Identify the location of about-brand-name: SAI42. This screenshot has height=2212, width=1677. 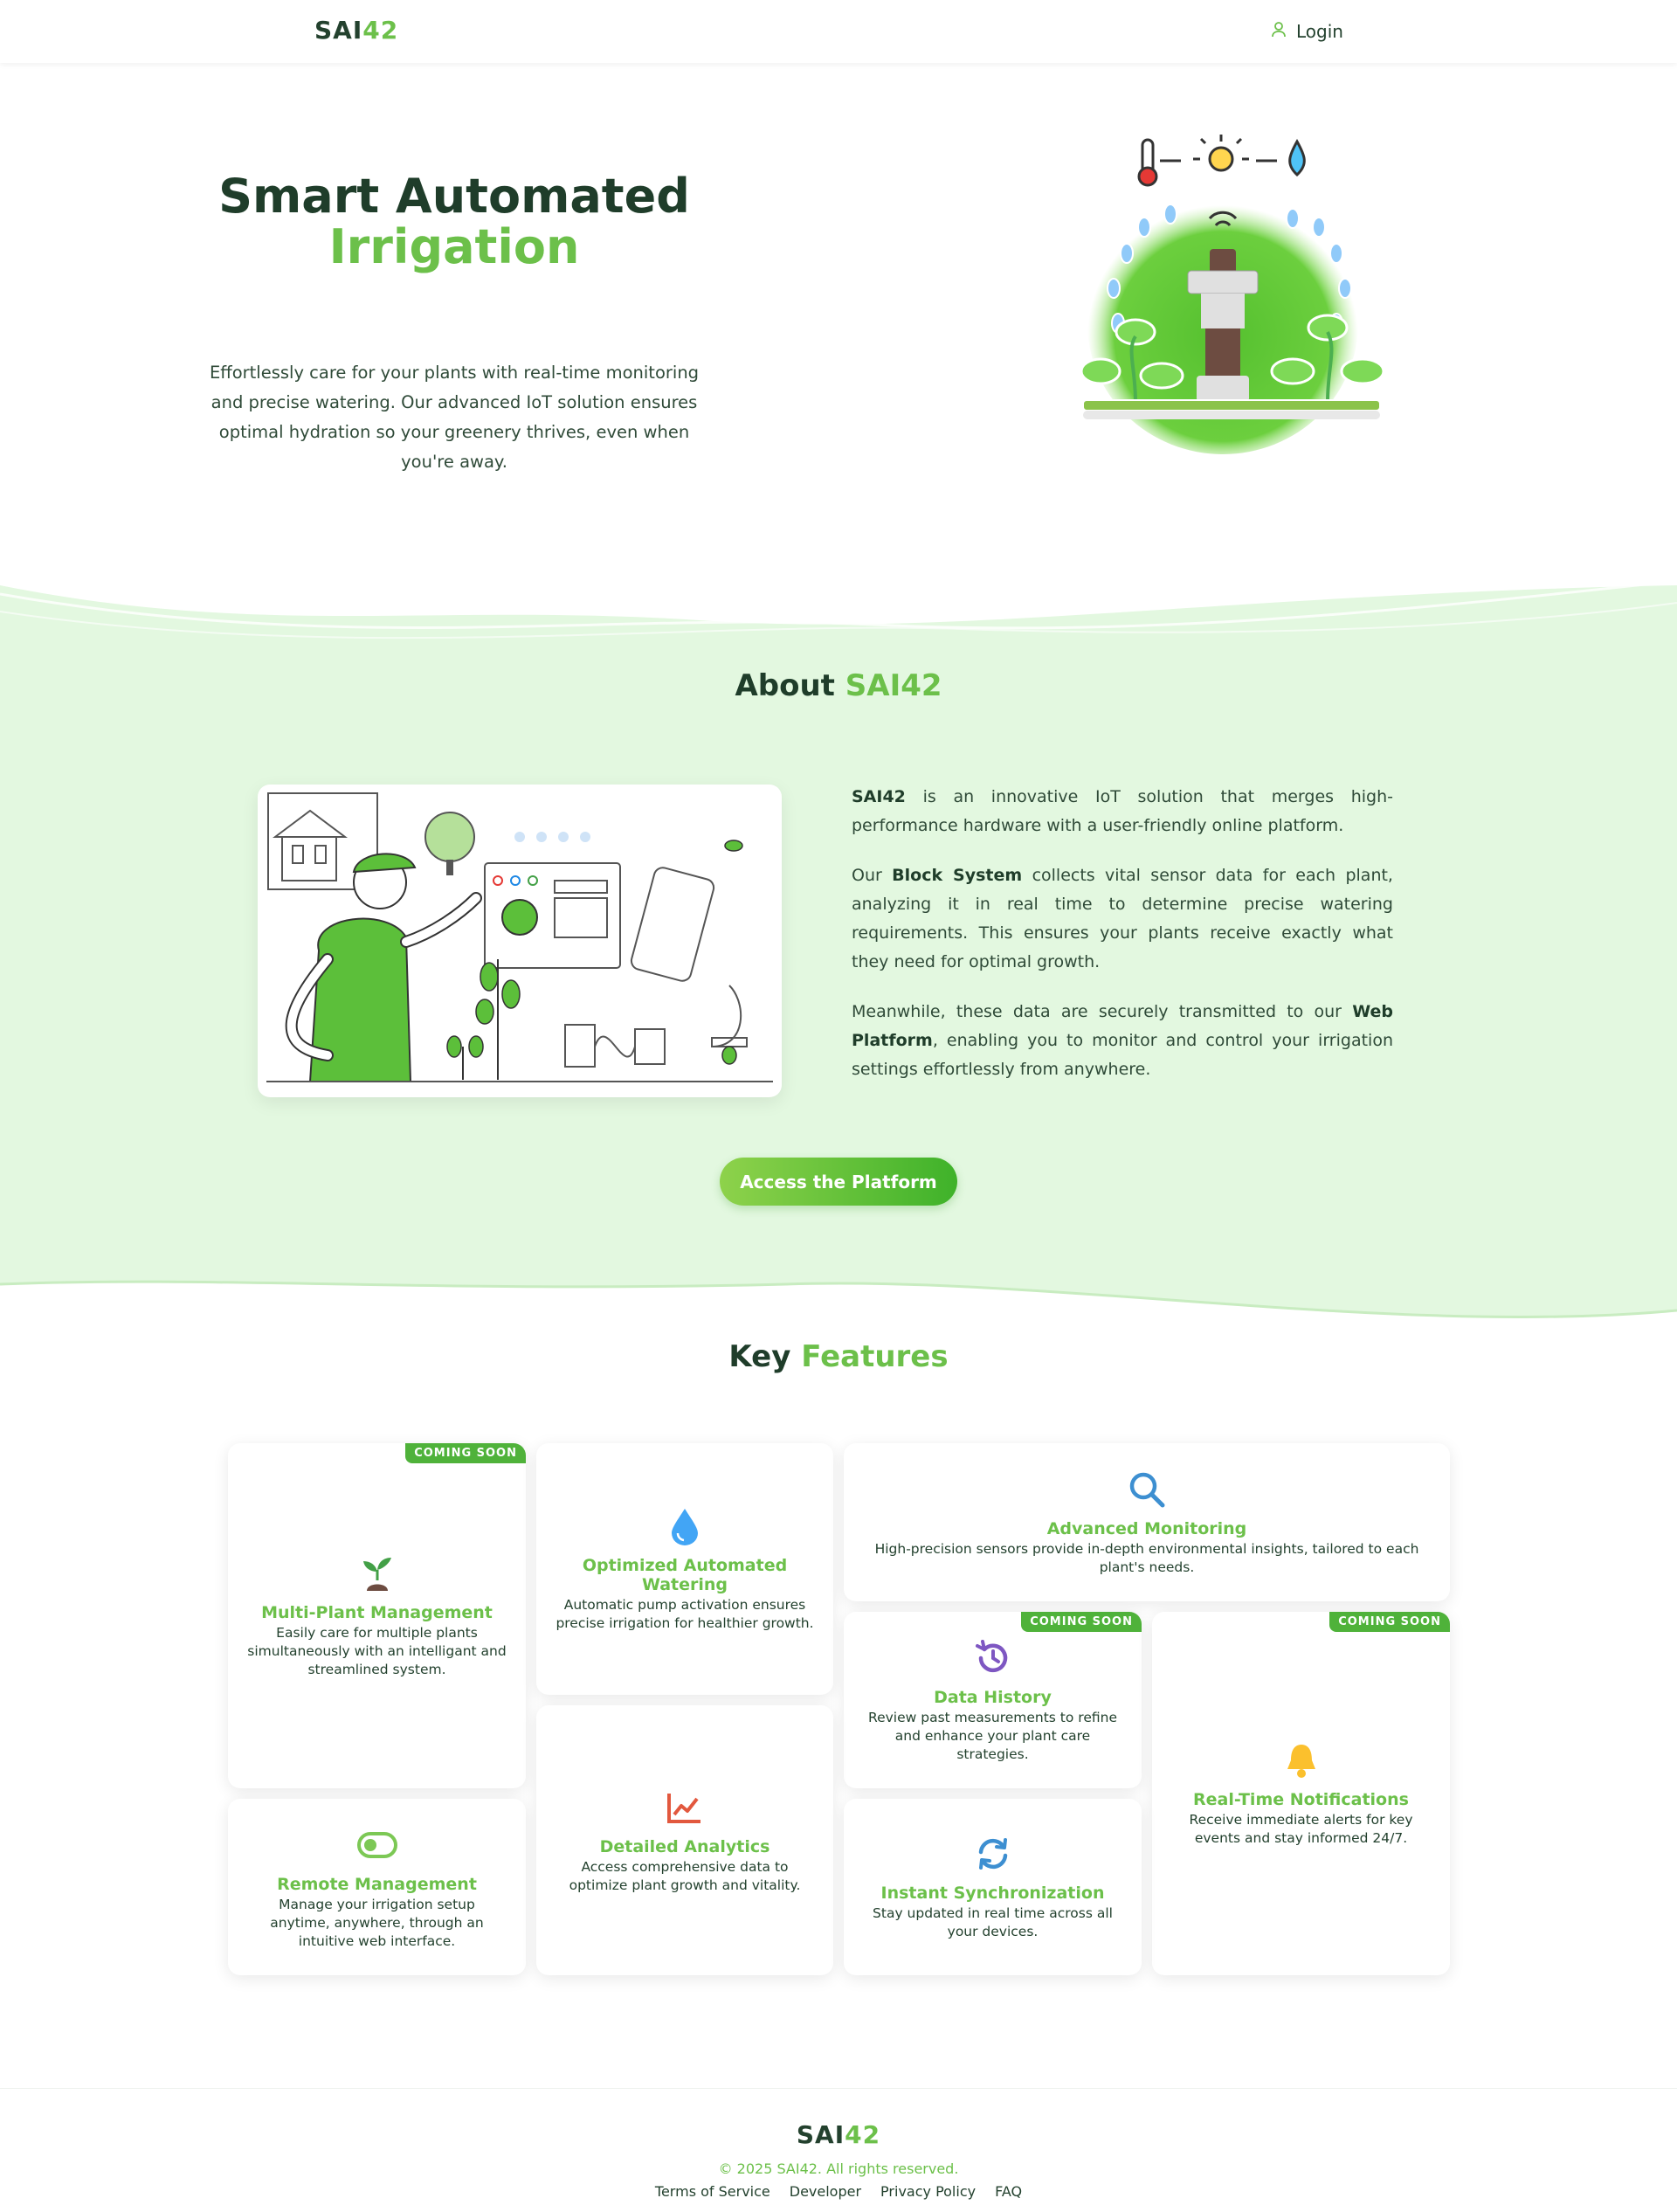
(879, 796).